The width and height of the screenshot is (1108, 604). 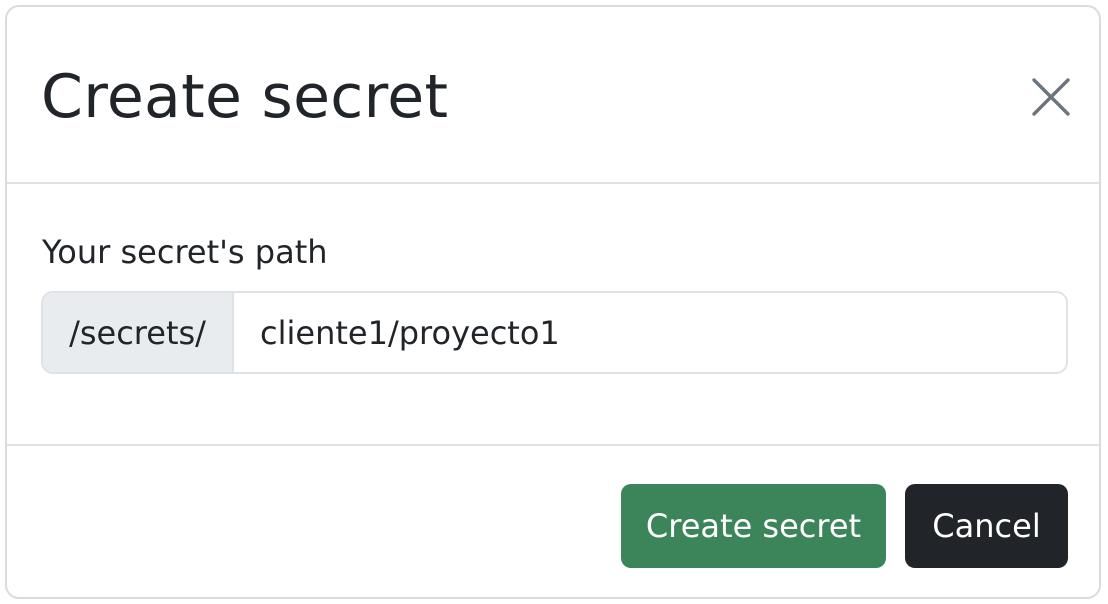 What do you see at coordinates (753, 526) in the screenshot?
I see `create-secret-button: Create secret` at bounding box center [753, 526].